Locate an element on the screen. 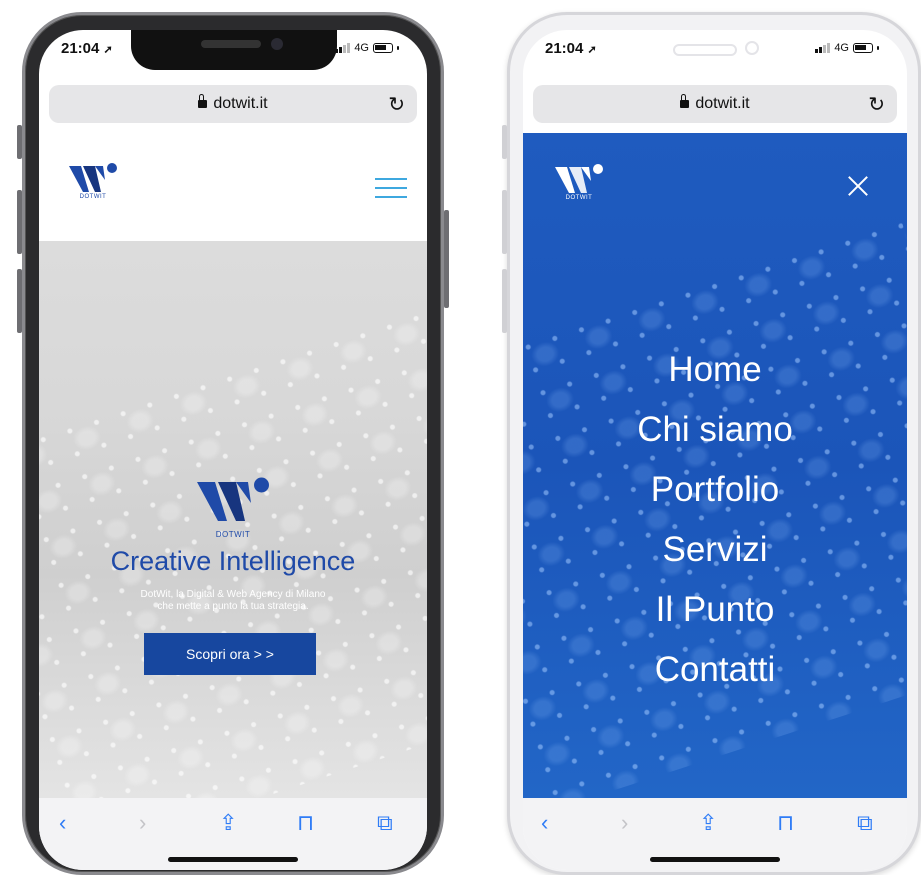 This screenshot has height=875, width=921. hero-logo: DOTWIT is located at coordinates (233, 507).